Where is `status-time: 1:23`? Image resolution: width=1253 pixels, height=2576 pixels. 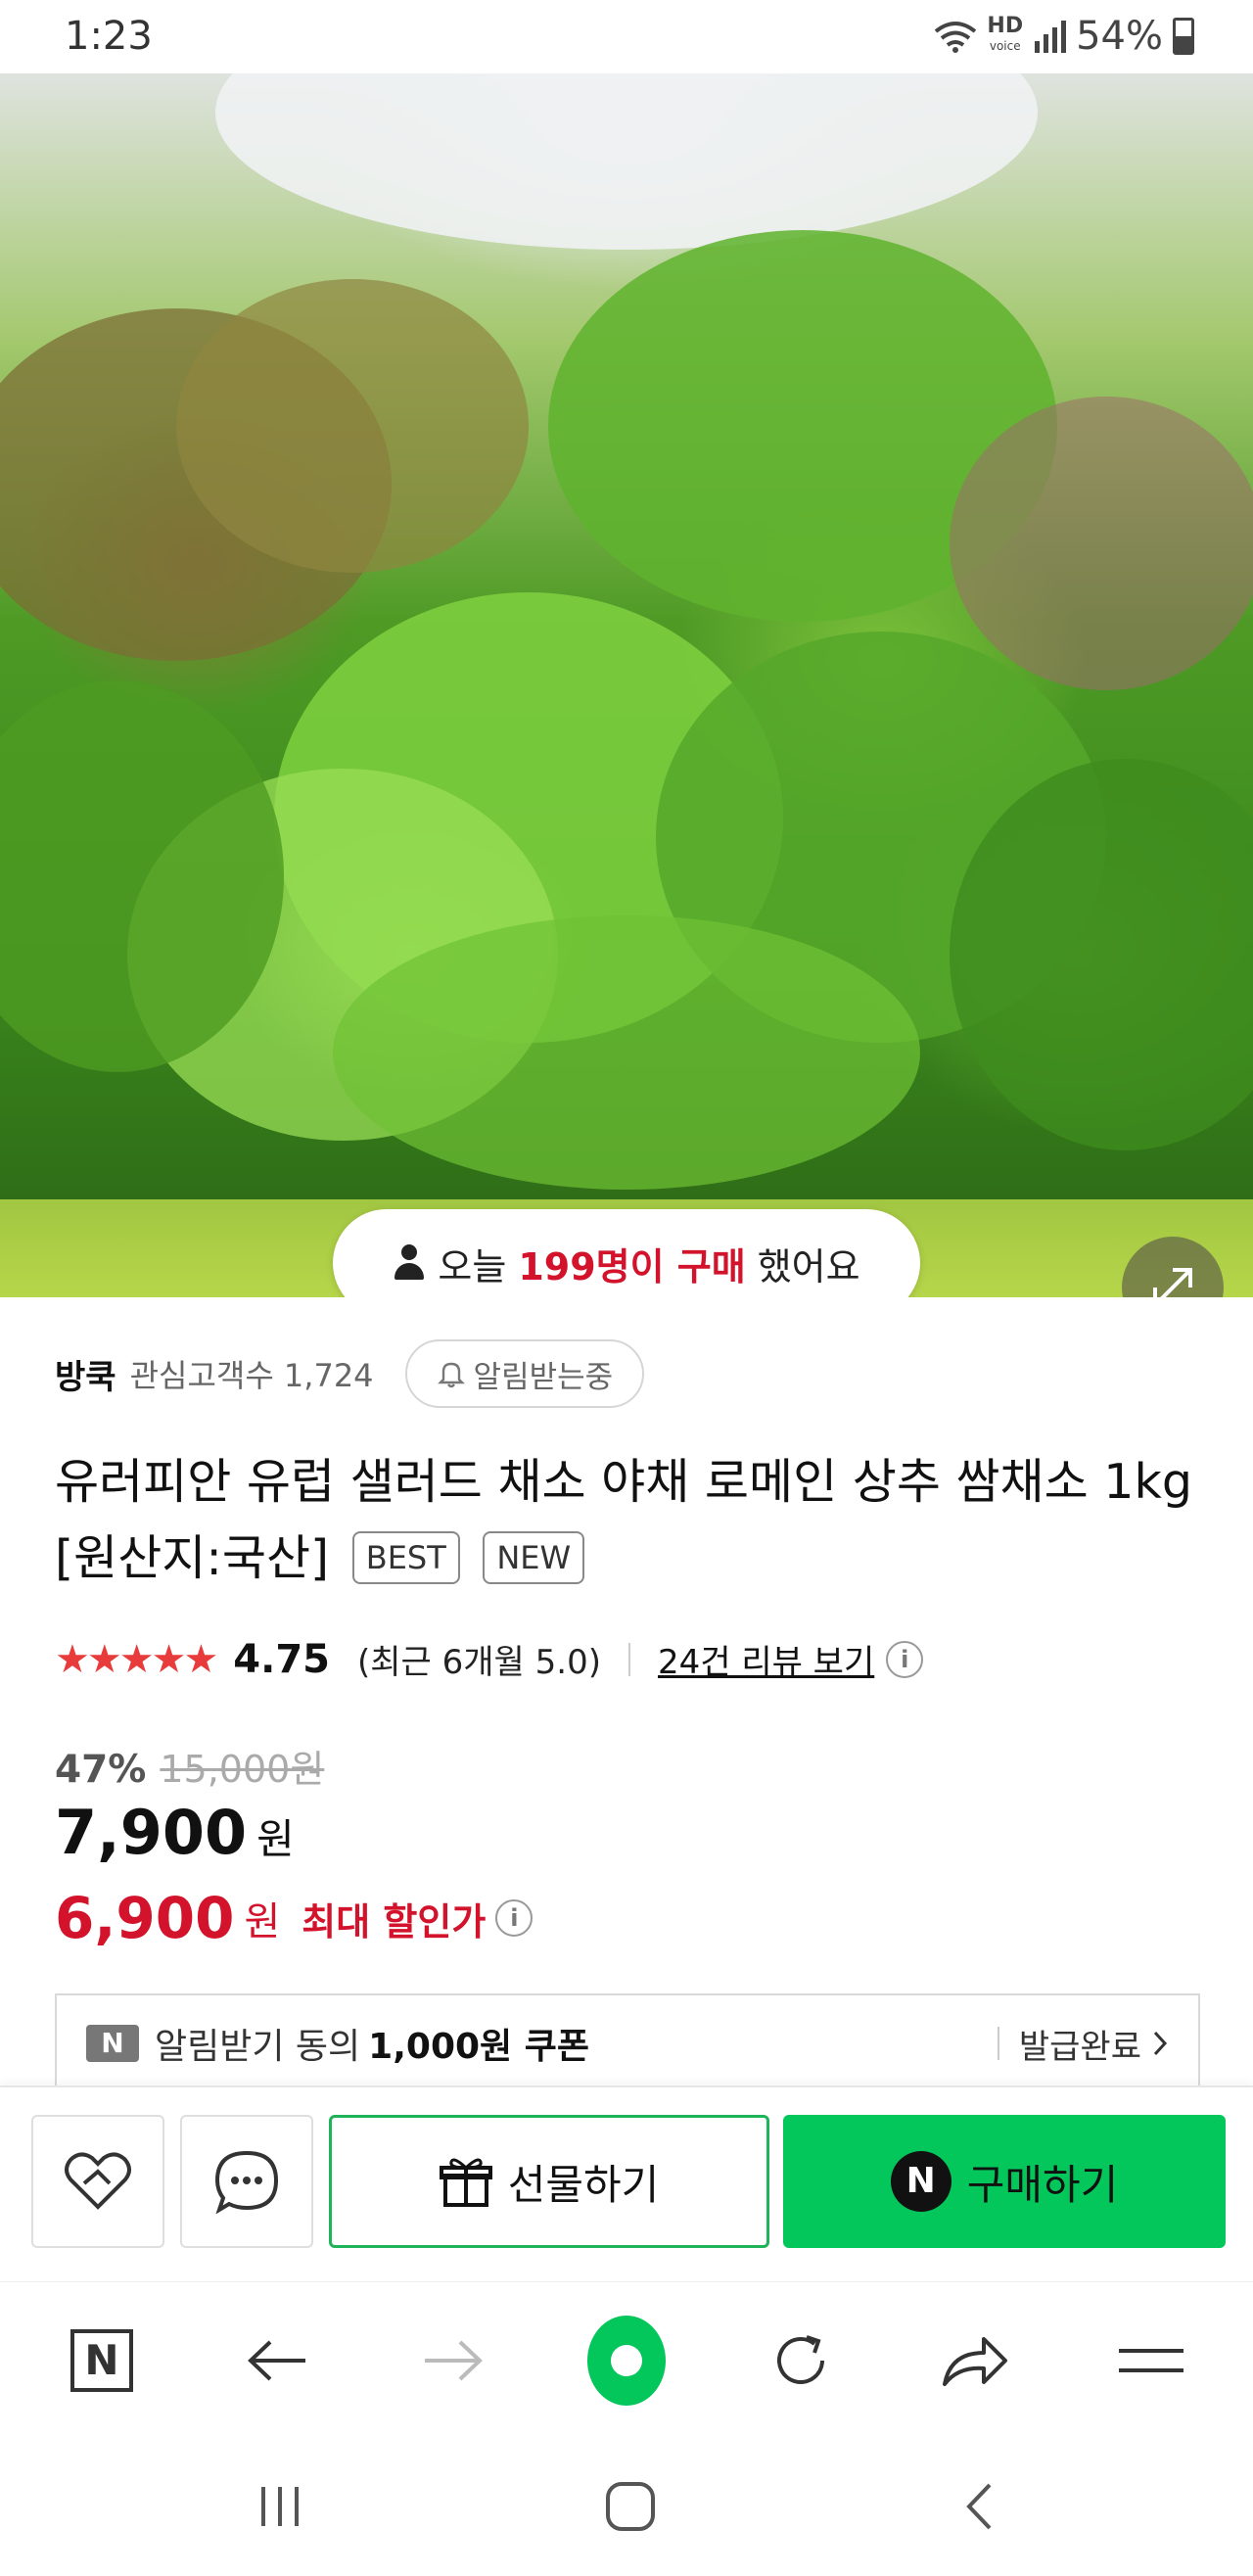
status-time: 1:23 is located at coordinates (109, 36).